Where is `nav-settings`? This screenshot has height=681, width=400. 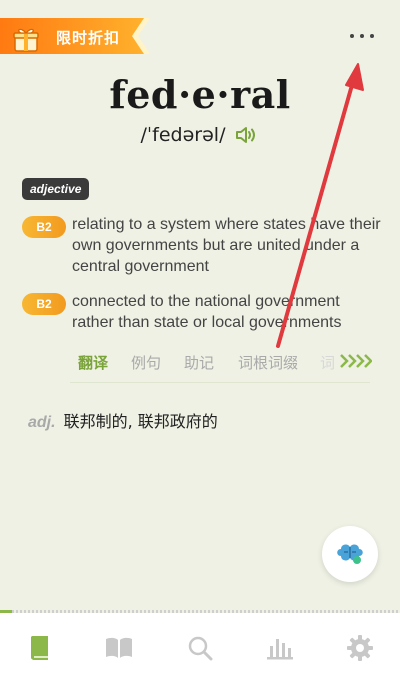 nav-settings is located at coordinates (360, 648).